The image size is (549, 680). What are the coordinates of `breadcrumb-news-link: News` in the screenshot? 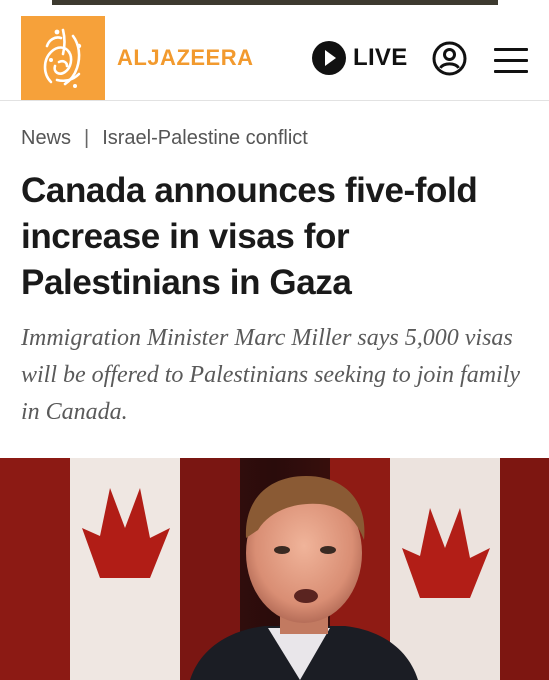 It's located at (46, 138).